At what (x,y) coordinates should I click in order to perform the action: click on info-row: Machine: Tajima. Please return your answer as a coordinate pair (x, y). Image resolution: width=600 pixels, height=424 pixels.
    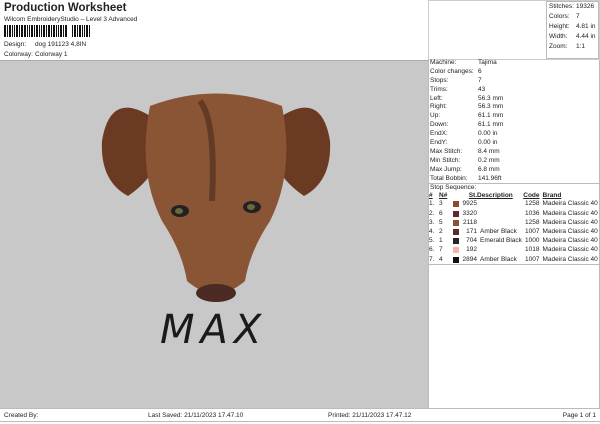
    Looking at the image, I should click on (514, 63).